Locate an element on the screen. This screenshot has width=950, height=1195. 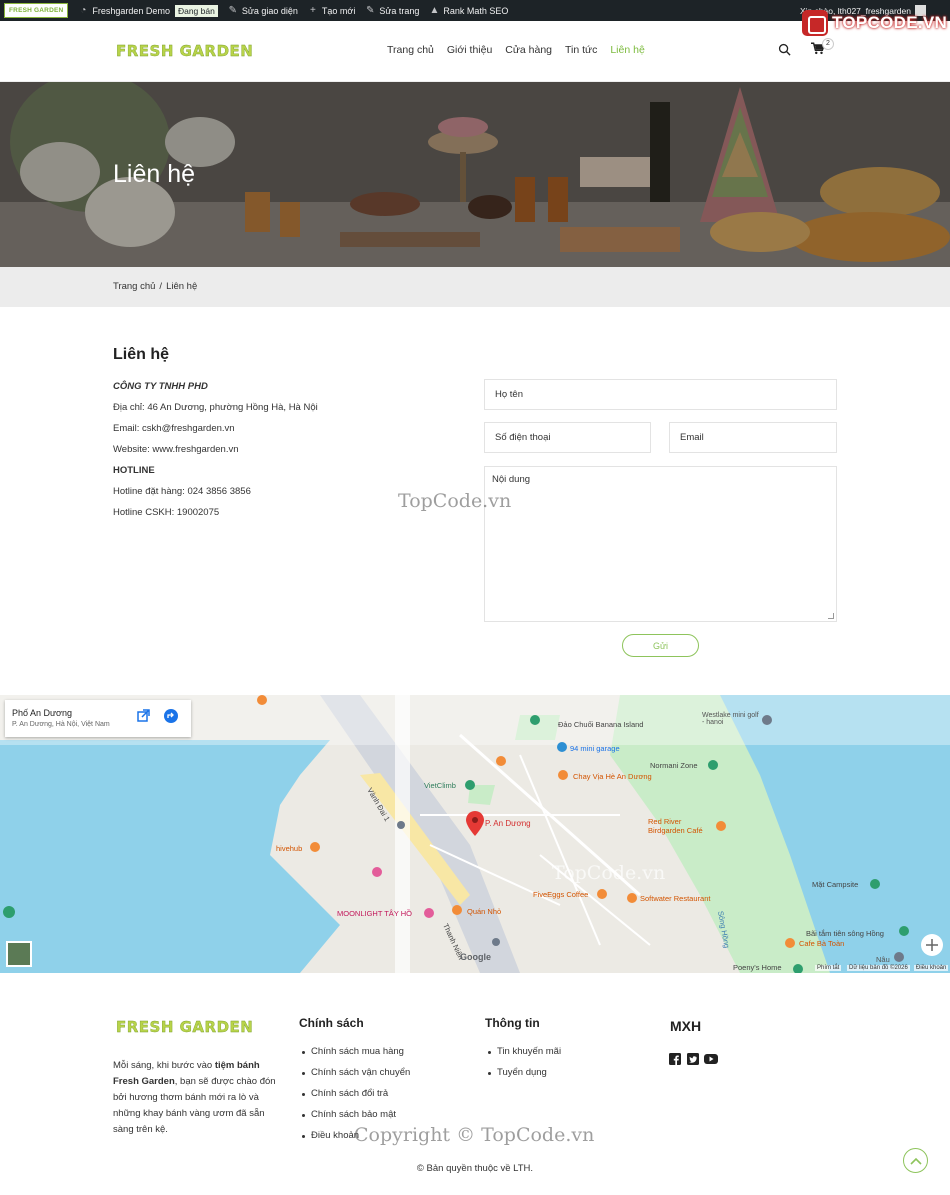
name-field: Họ tên is located at coordinates (660, 394).